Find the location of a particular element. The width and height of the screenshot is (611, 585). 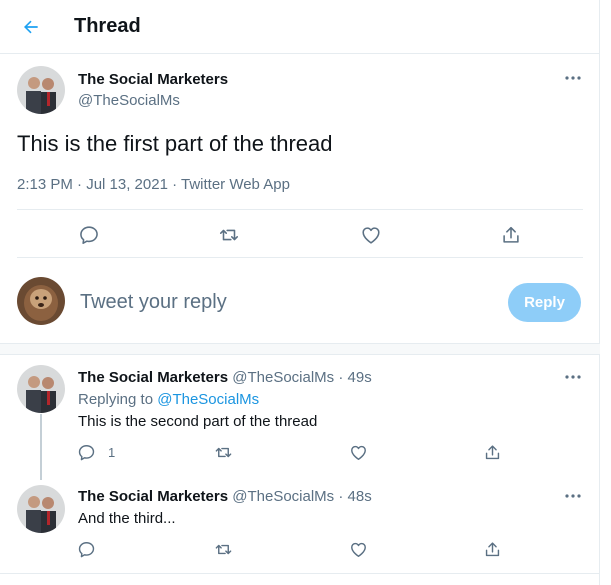

page-title: Thread is located at coordinates (107, 26).